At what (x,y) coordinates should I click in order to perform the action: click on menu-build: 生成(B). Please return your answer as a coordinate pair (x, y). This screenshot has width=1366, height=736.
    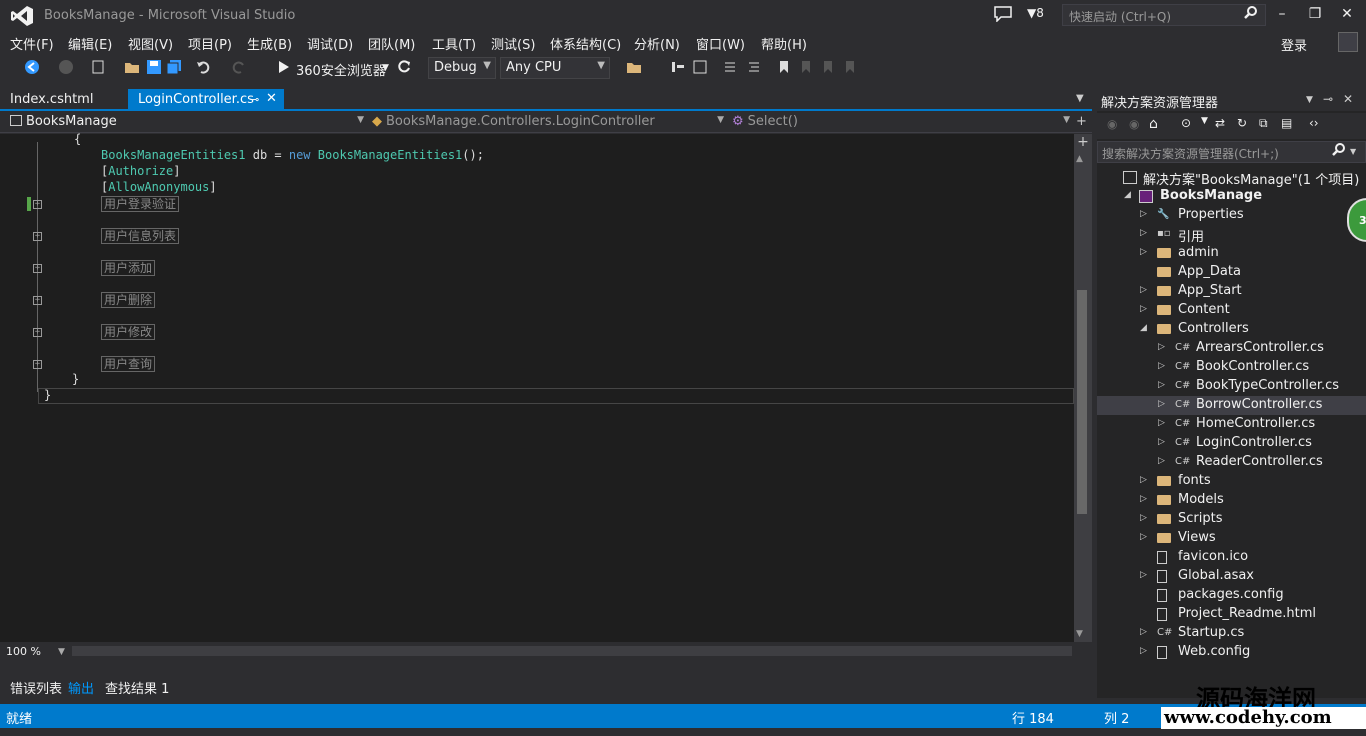
    Looking at the image, I should click on (269, 43).